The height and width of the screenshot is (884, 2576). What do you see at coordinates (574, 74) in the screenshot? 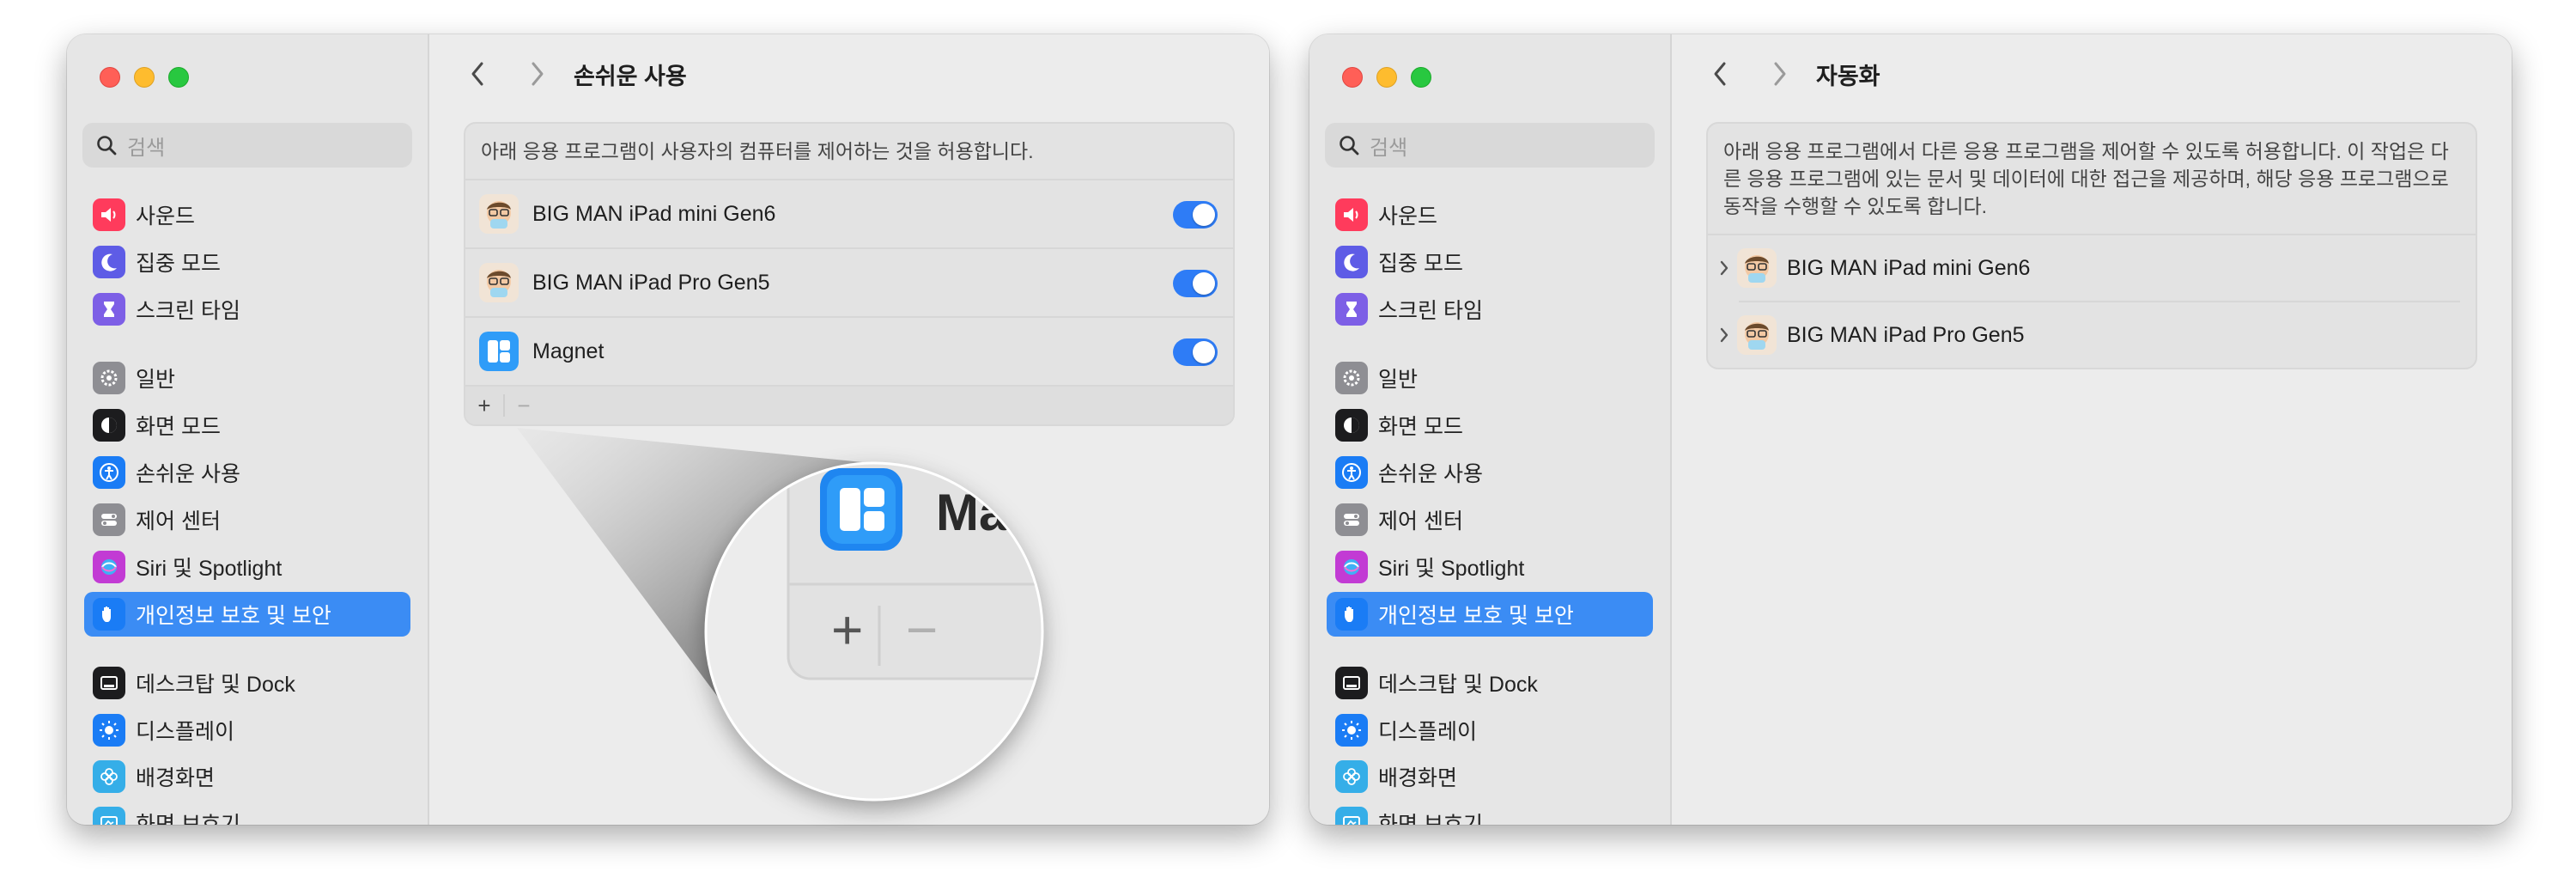
I see `navigation-bar: 손쉬운 사용` at bounding box center [574, 74].